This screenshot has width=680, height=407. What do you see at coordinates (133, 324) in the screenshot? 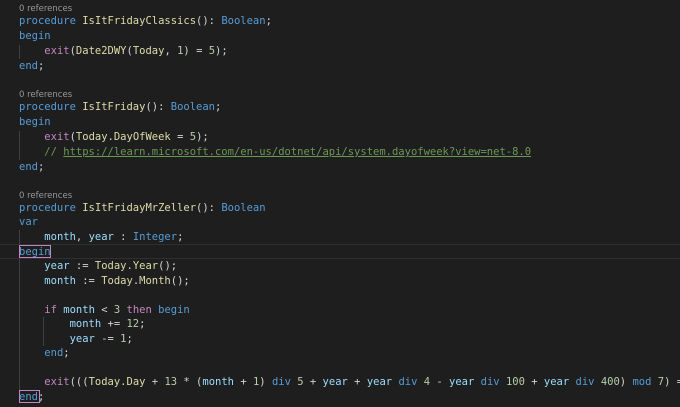
I see `number: 12` at bounding box center [133, 324].